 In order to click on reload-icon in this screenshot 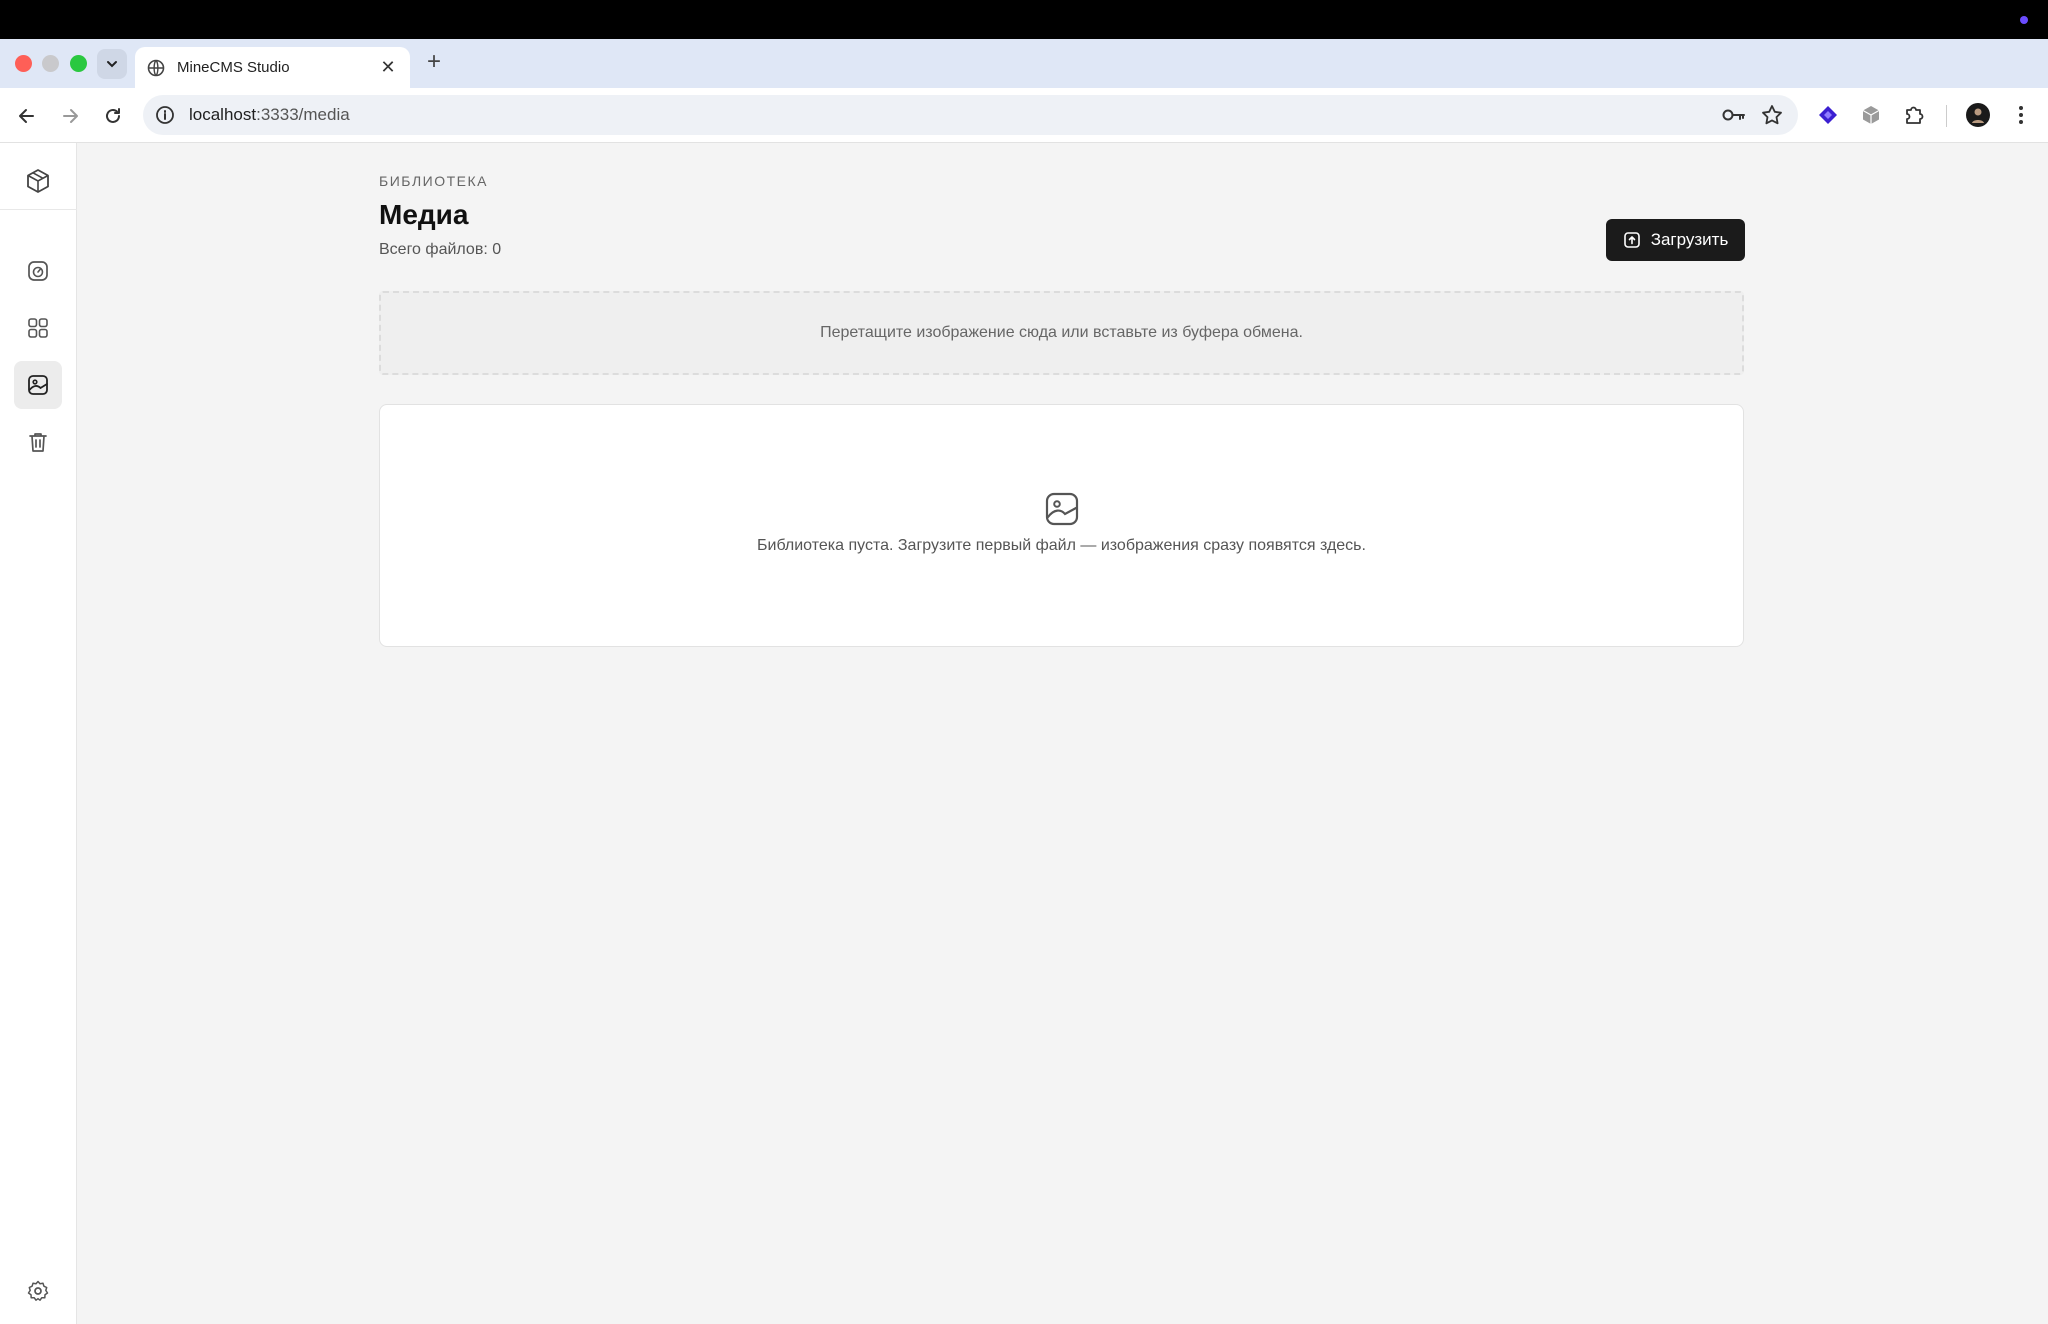, I will do `click(113, 115)`.